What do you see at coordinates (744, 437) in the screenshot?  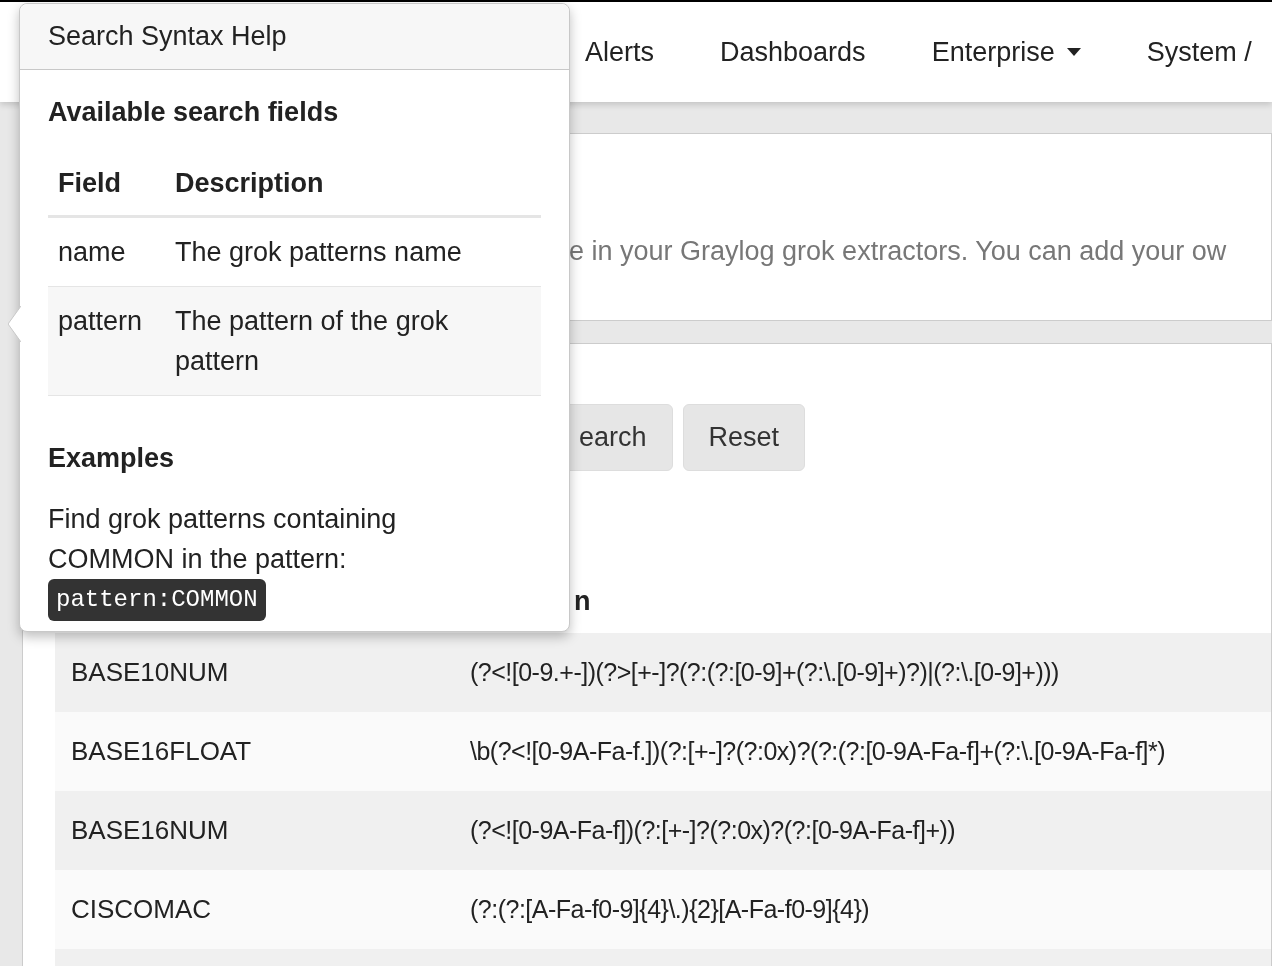 I see `action-button: Reset` at bounding box center [744, 437].